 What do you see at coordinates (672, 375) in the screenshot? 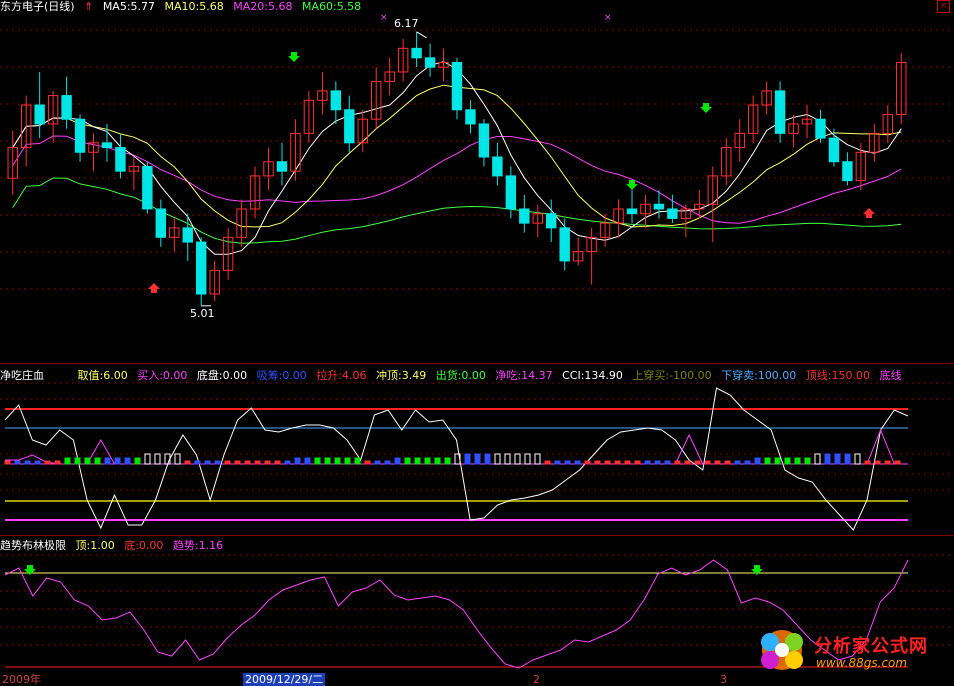
I see `ind-item: 上穿买:-100.00` at bounding box center [672, 375].